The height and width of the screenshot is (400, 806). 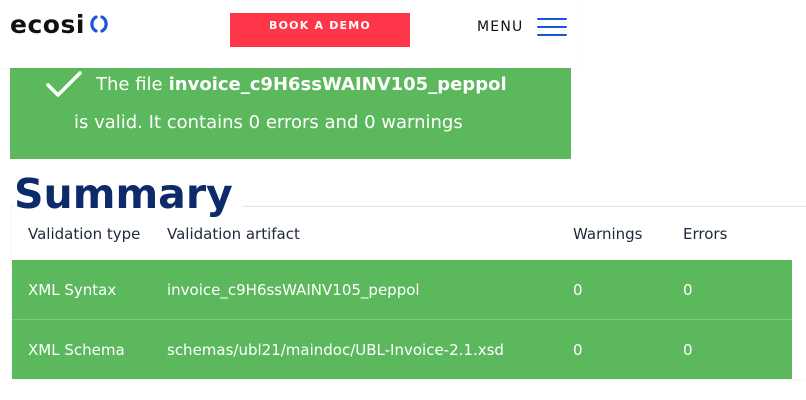 I want to click on banner-prefix: The file, so click(x=129, y=84).